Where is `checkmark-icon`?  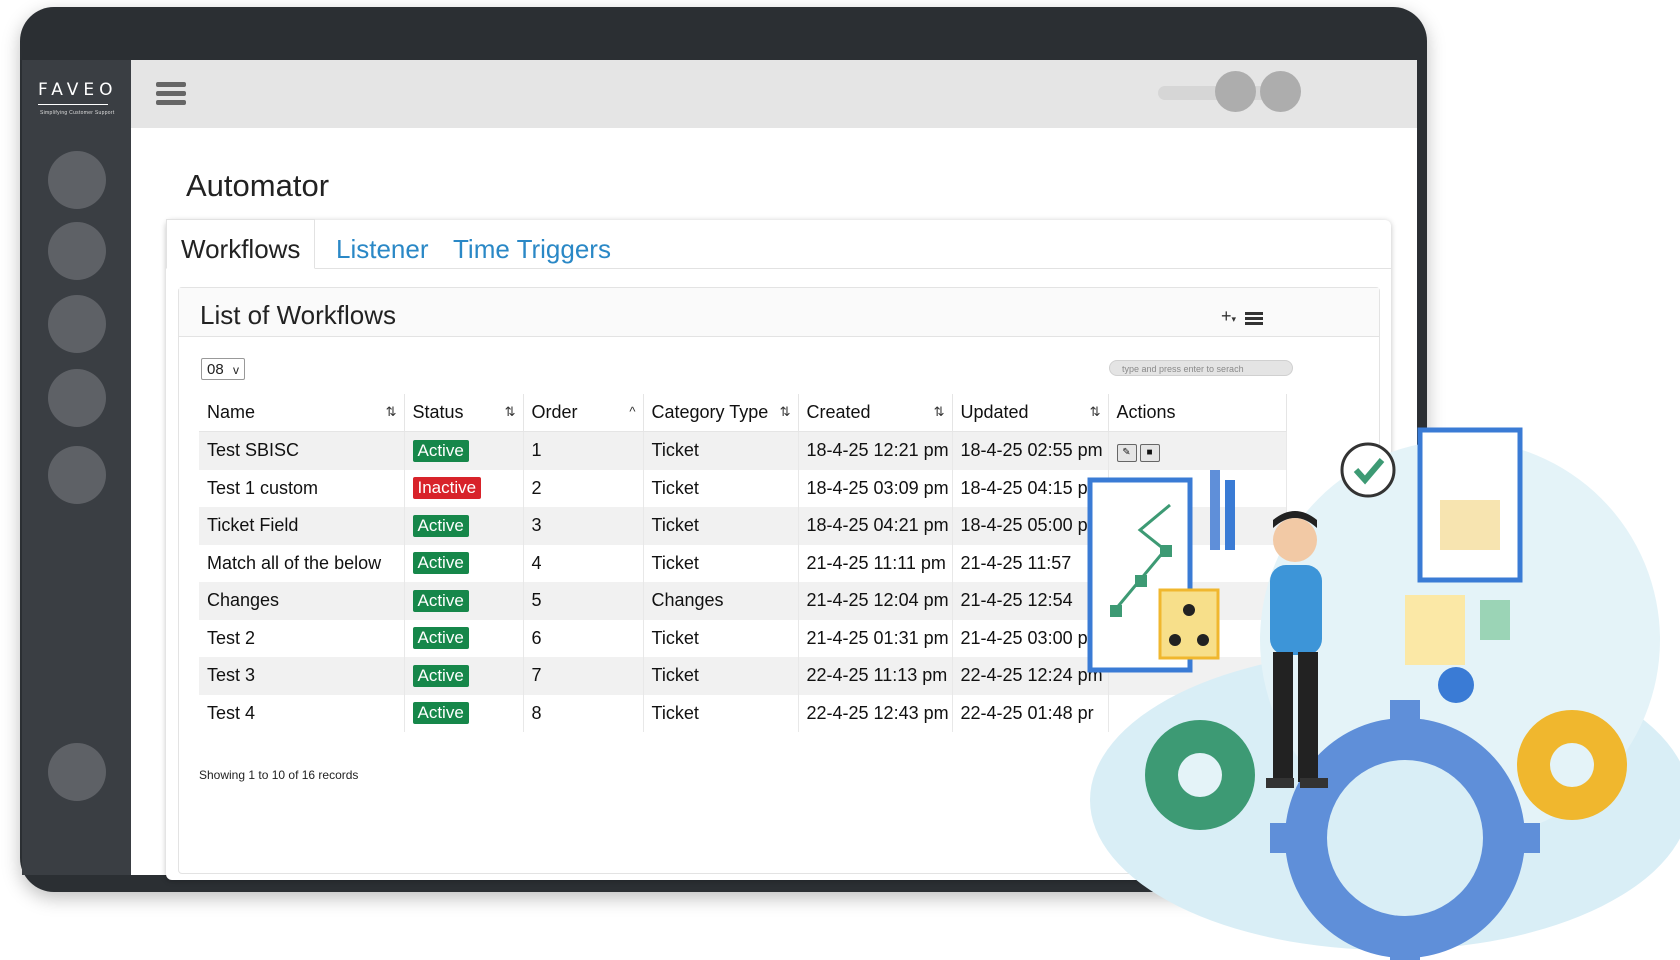 checkmark-icon is located at coordinates (1368, 470).